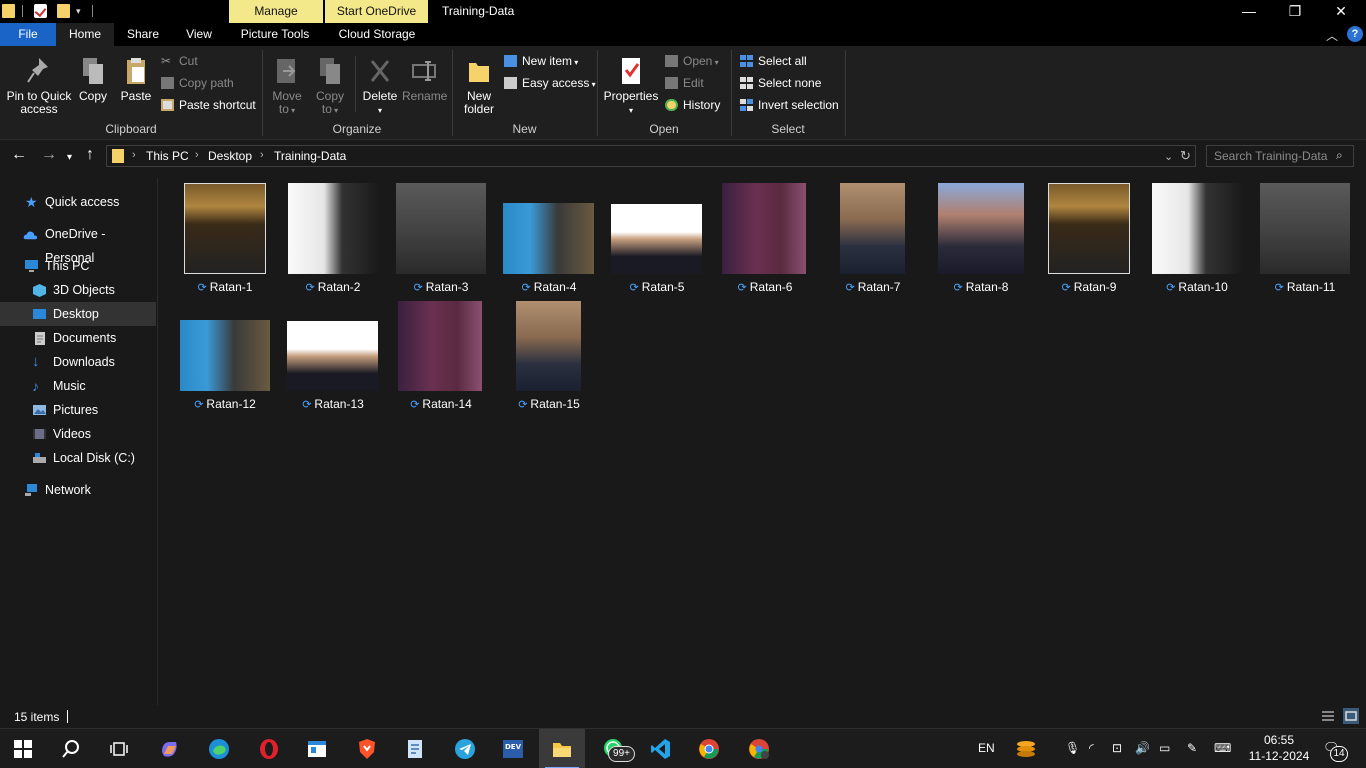 Image resolution: width=1366 pixels, height=768 pixels. Describe the element at coordinates (691, 105) in the screenshot. I see `history-button: History` at that location.